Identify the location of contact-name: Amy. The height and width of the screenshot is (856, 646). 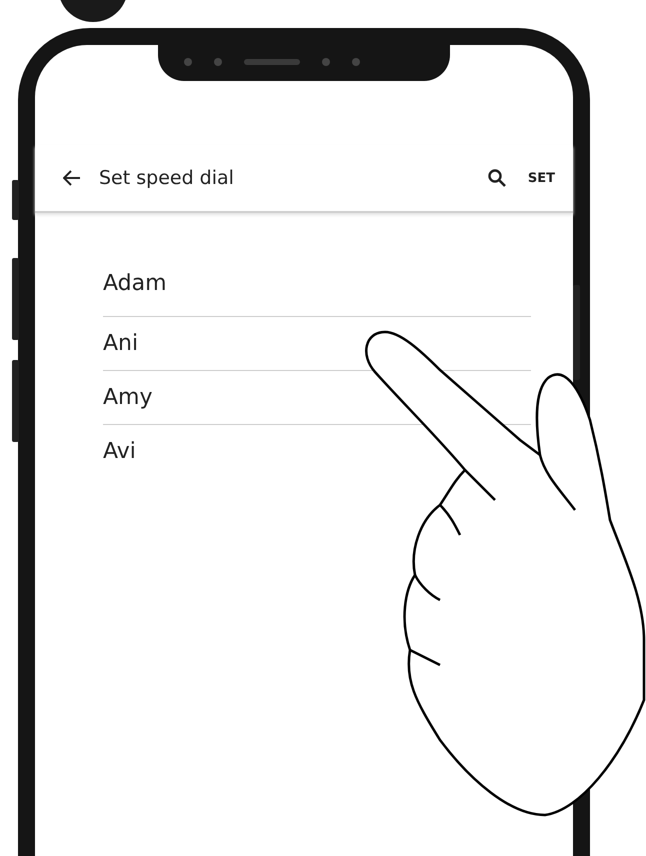
(127, 397).